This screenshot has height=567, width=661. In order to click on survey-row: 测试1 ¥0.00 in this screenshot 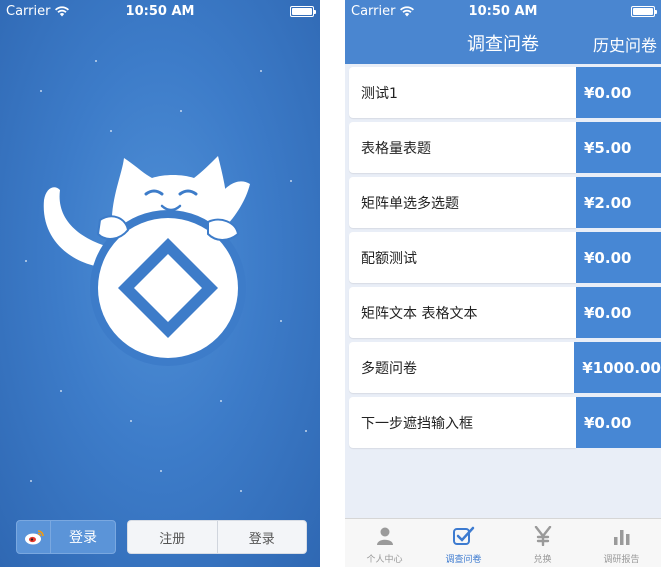, I will do `click(505, 92)`.